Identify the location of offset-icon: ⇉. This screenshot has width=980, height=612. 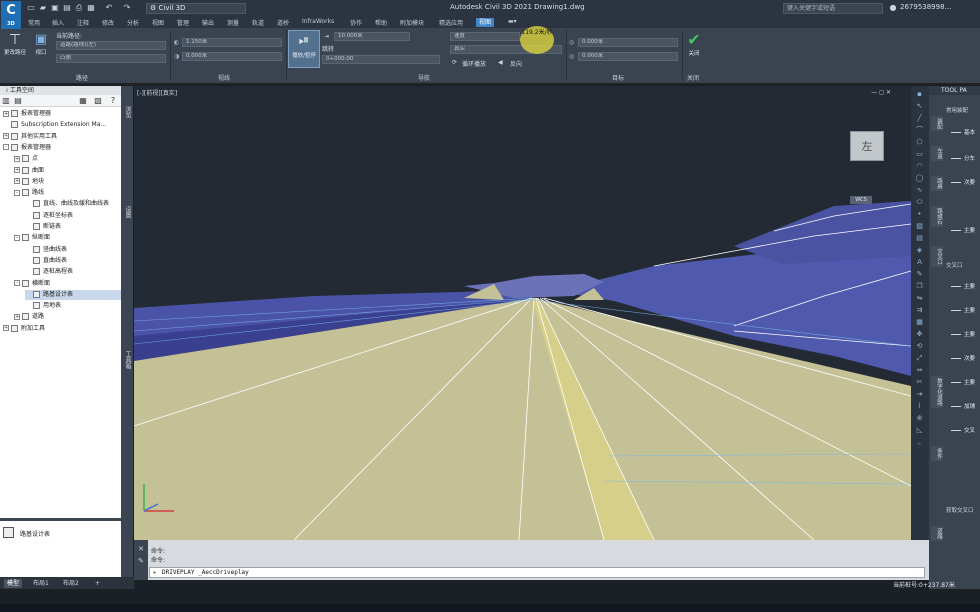
(919, 310).